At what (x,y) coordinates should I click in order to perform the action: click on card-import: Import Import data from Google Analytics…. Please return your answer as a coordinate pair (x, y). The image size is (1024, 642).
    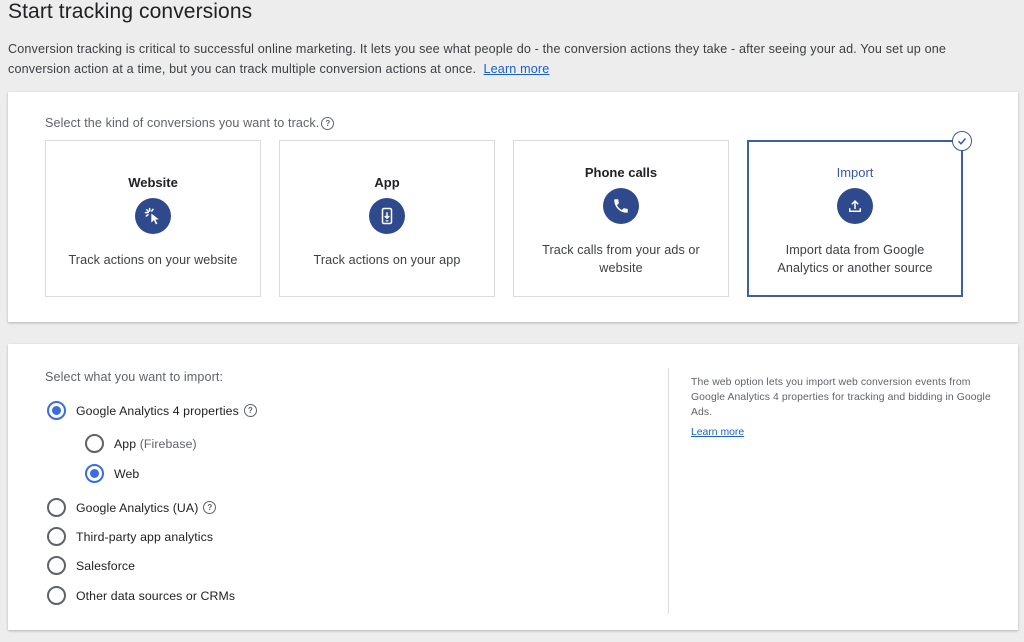
    Looking at the image, I should click on (859, 214).